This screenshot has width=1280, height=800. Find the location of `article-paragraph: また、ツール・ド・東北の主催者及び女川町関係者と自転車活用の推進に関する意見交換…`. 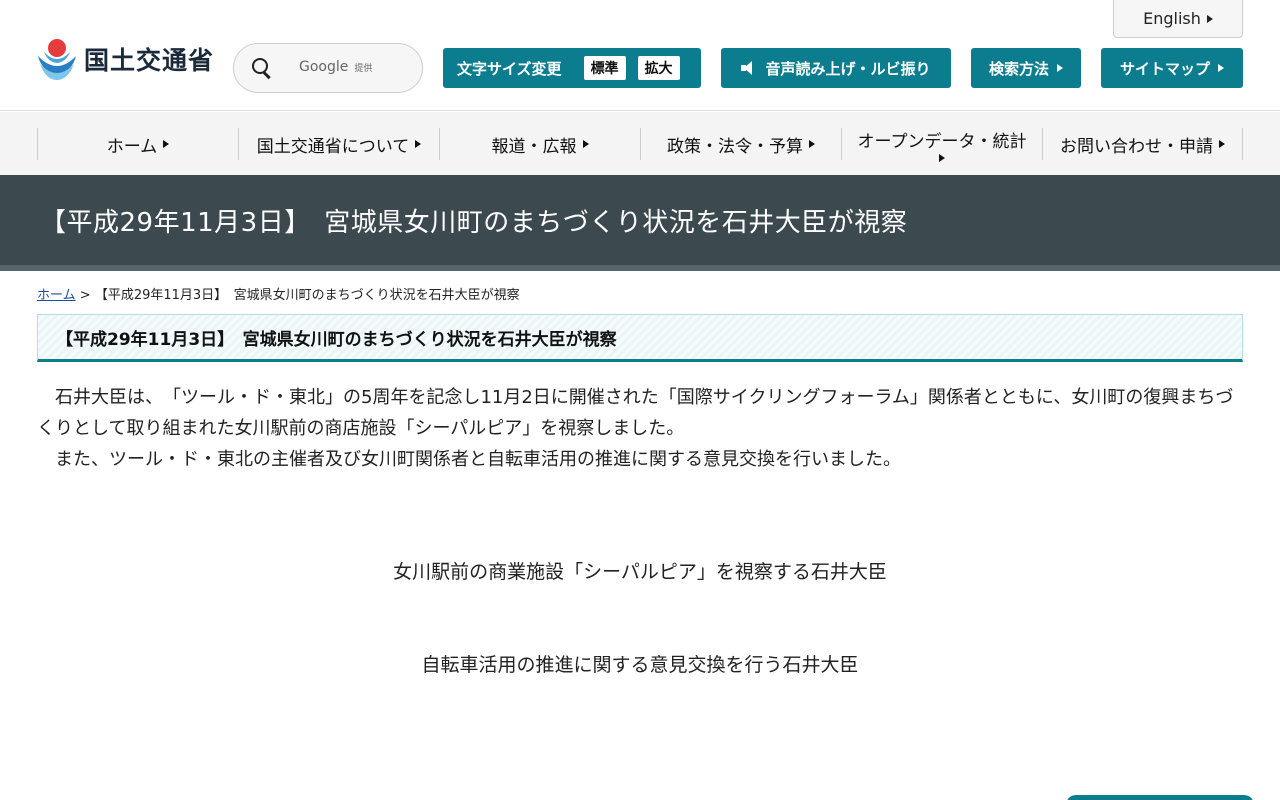

article-paragraph: また、ツール・ド・東北の主催者及び女川町関係者と自転車活用の推進に関する意見交換… is located at coordinates (469, 459).